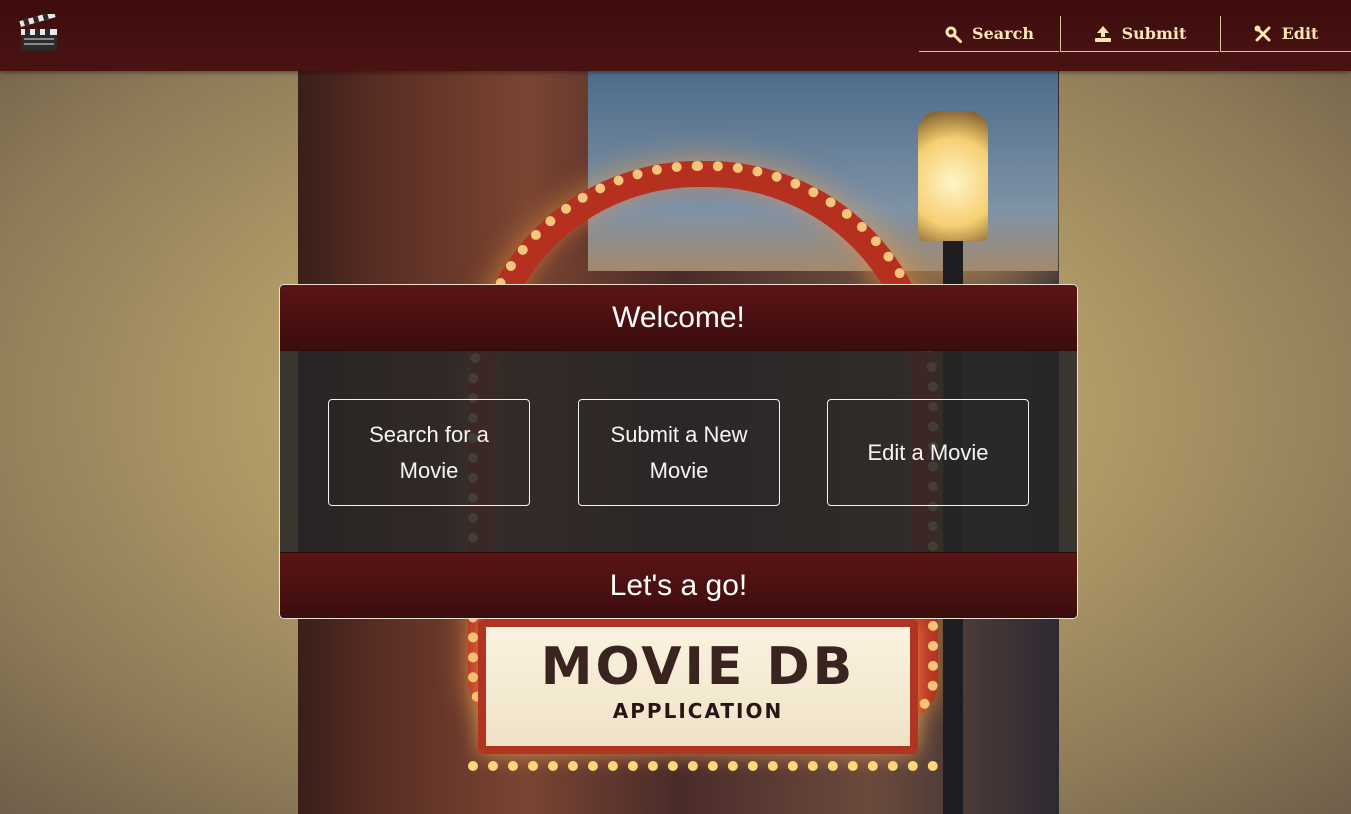 The image size is (1351, 814). I want to click on marquee-sign: MOVIE DB APPLICATION, so click(698, 686).